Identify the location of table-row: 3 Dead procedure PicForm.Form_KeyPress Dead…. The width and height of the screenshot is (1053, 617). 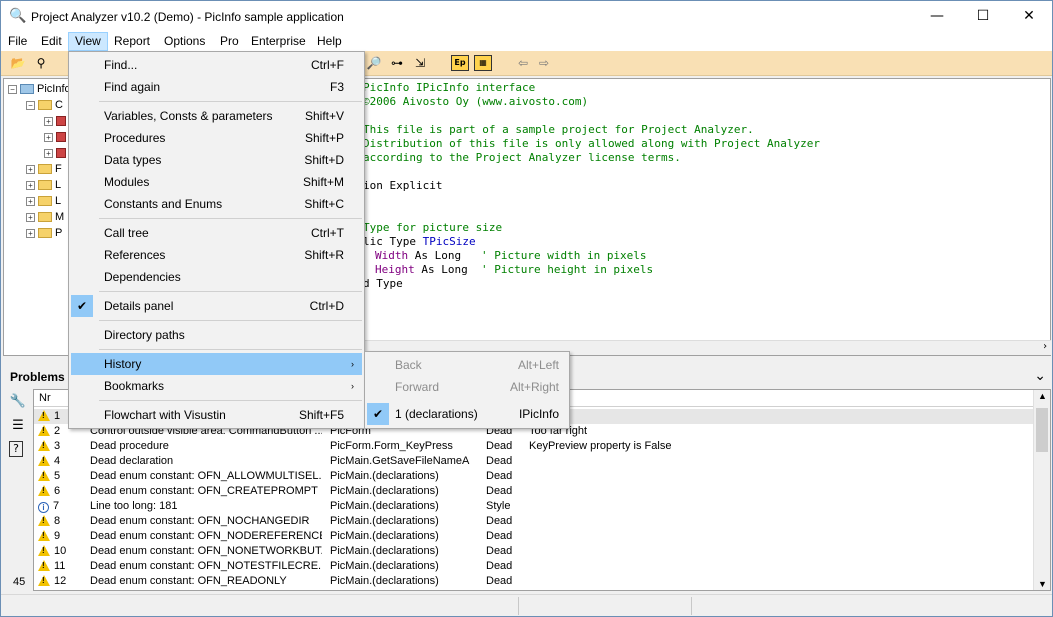
(533, 446).